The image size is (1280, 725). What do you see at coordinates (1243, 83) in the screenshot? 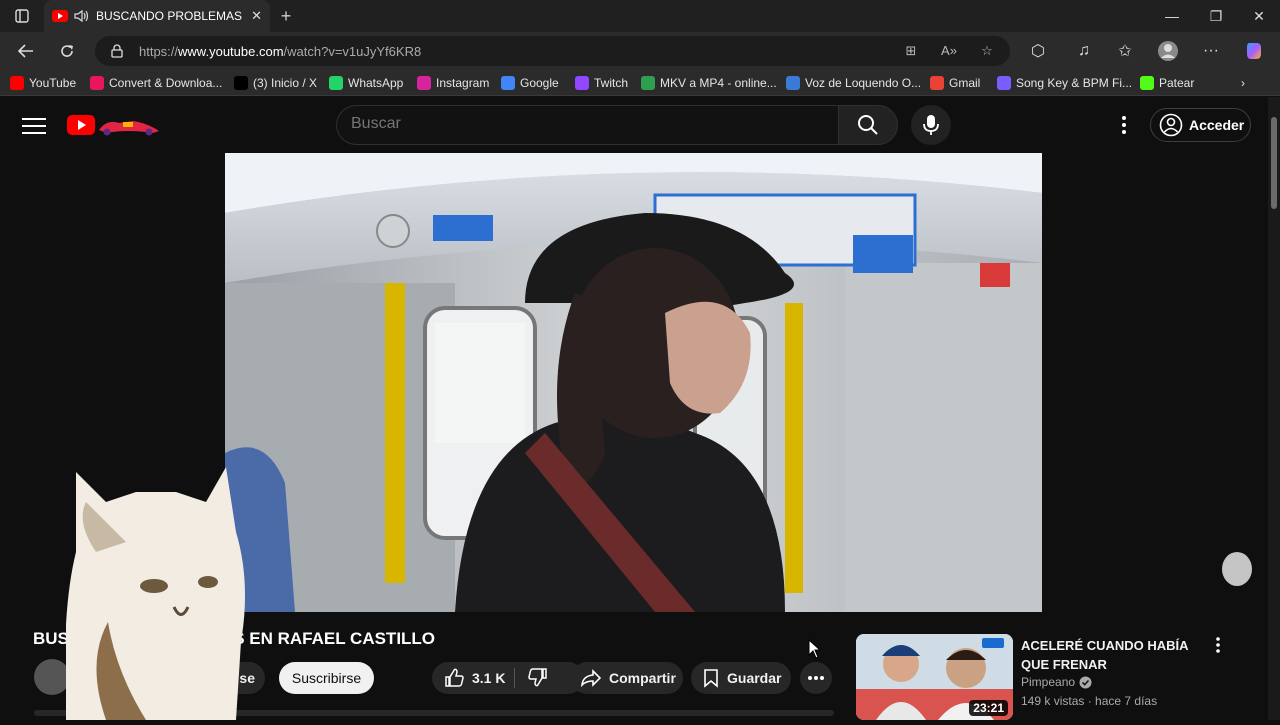
I see `bookmarks-overflow-chevron-icon: ›` at bounding box center [1243, 83].